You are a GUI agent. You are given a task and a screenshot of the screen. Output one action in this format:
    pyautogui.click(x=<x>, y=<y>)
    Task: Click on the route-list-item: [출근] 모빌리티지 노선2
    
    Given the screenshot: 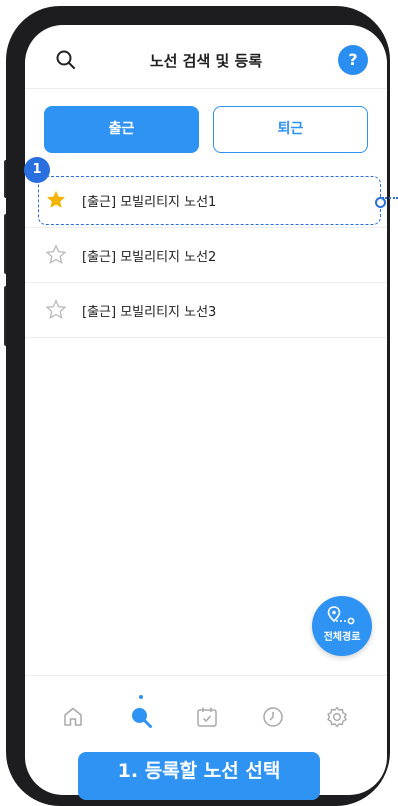 What is the action you would take?
    pyautogui.click(x=206, y=255)
    